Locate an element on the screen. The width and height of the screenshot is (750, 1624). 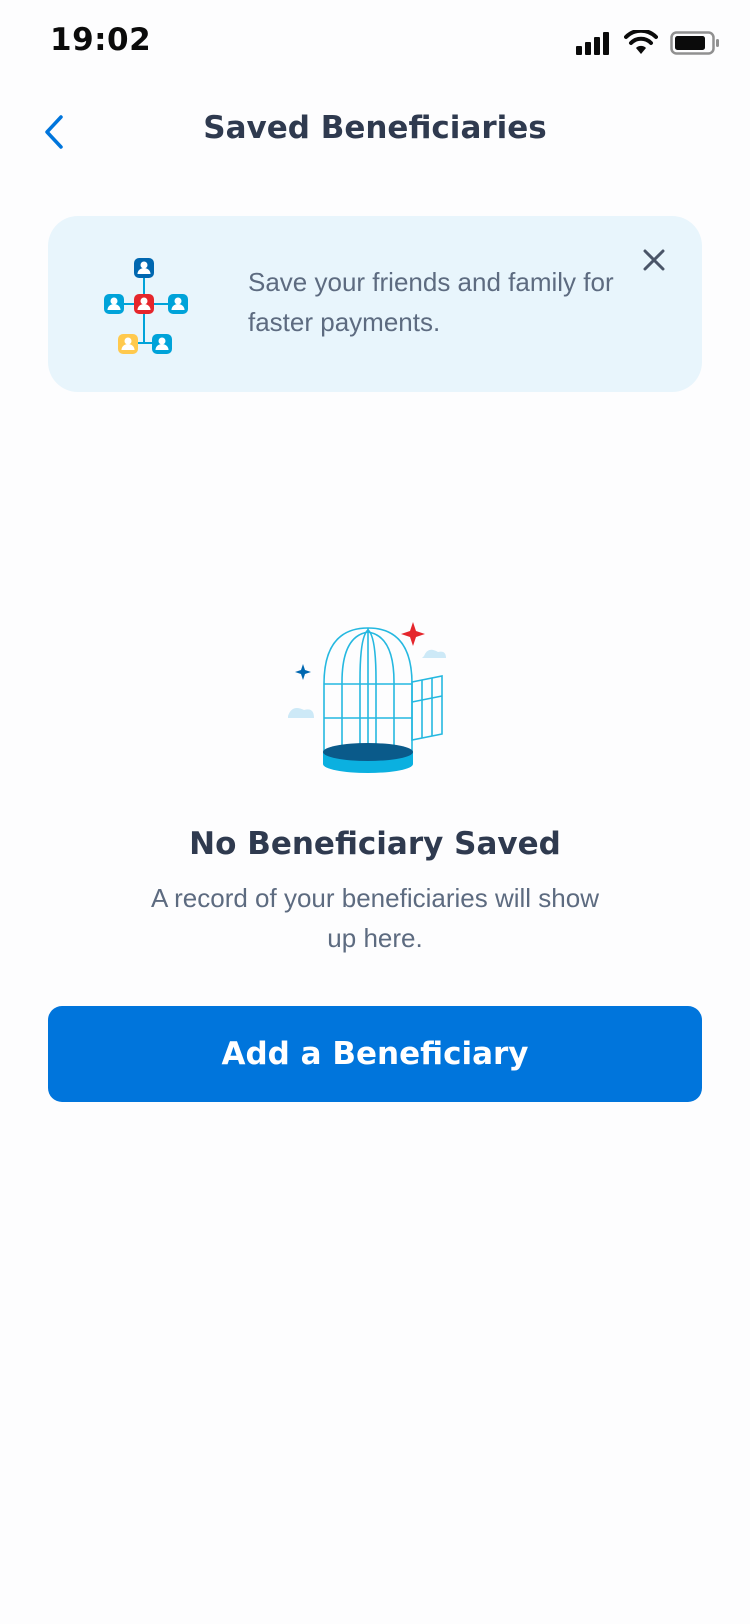
navigation-bar: Saved Beneficiaries is located at coordinates (375, 132).